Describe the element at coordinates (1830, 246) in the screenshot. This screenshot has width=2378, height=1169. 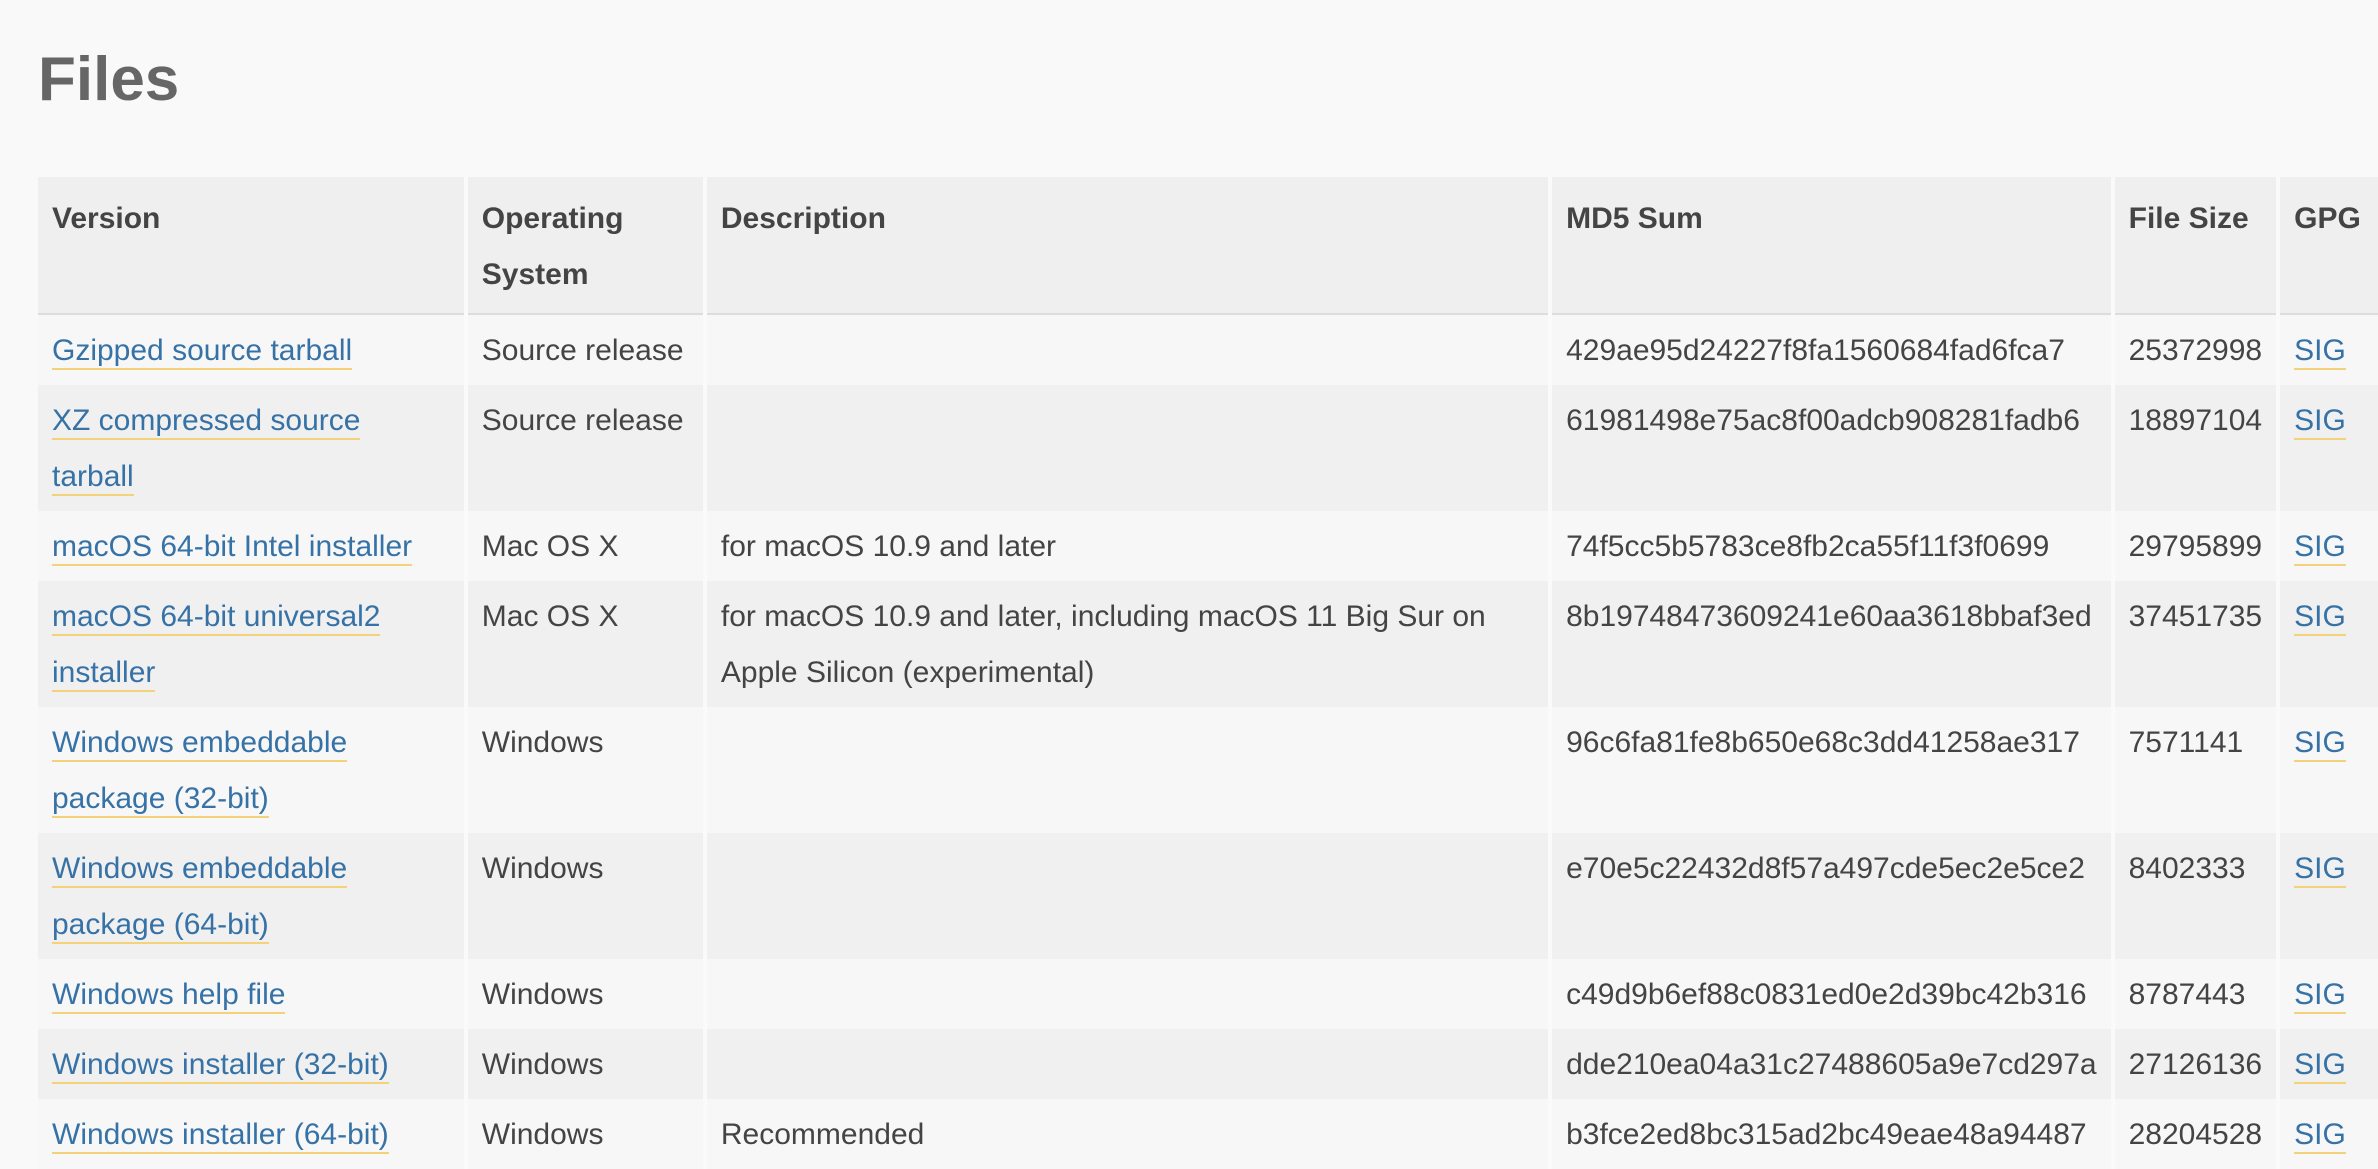
I see `header-md5: MD5 Sum` at that location.